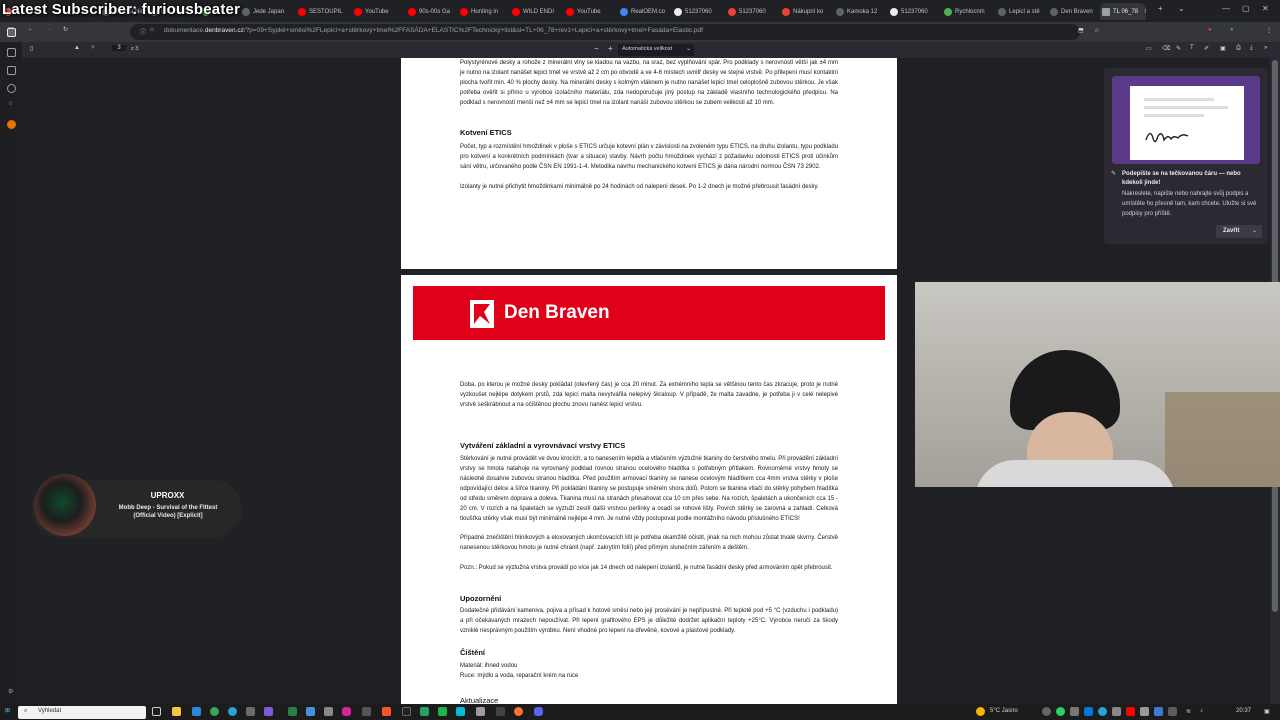 This screenshot has height=720, width=1280. I want to click on tab: Den Braven, so click(1073, 11).